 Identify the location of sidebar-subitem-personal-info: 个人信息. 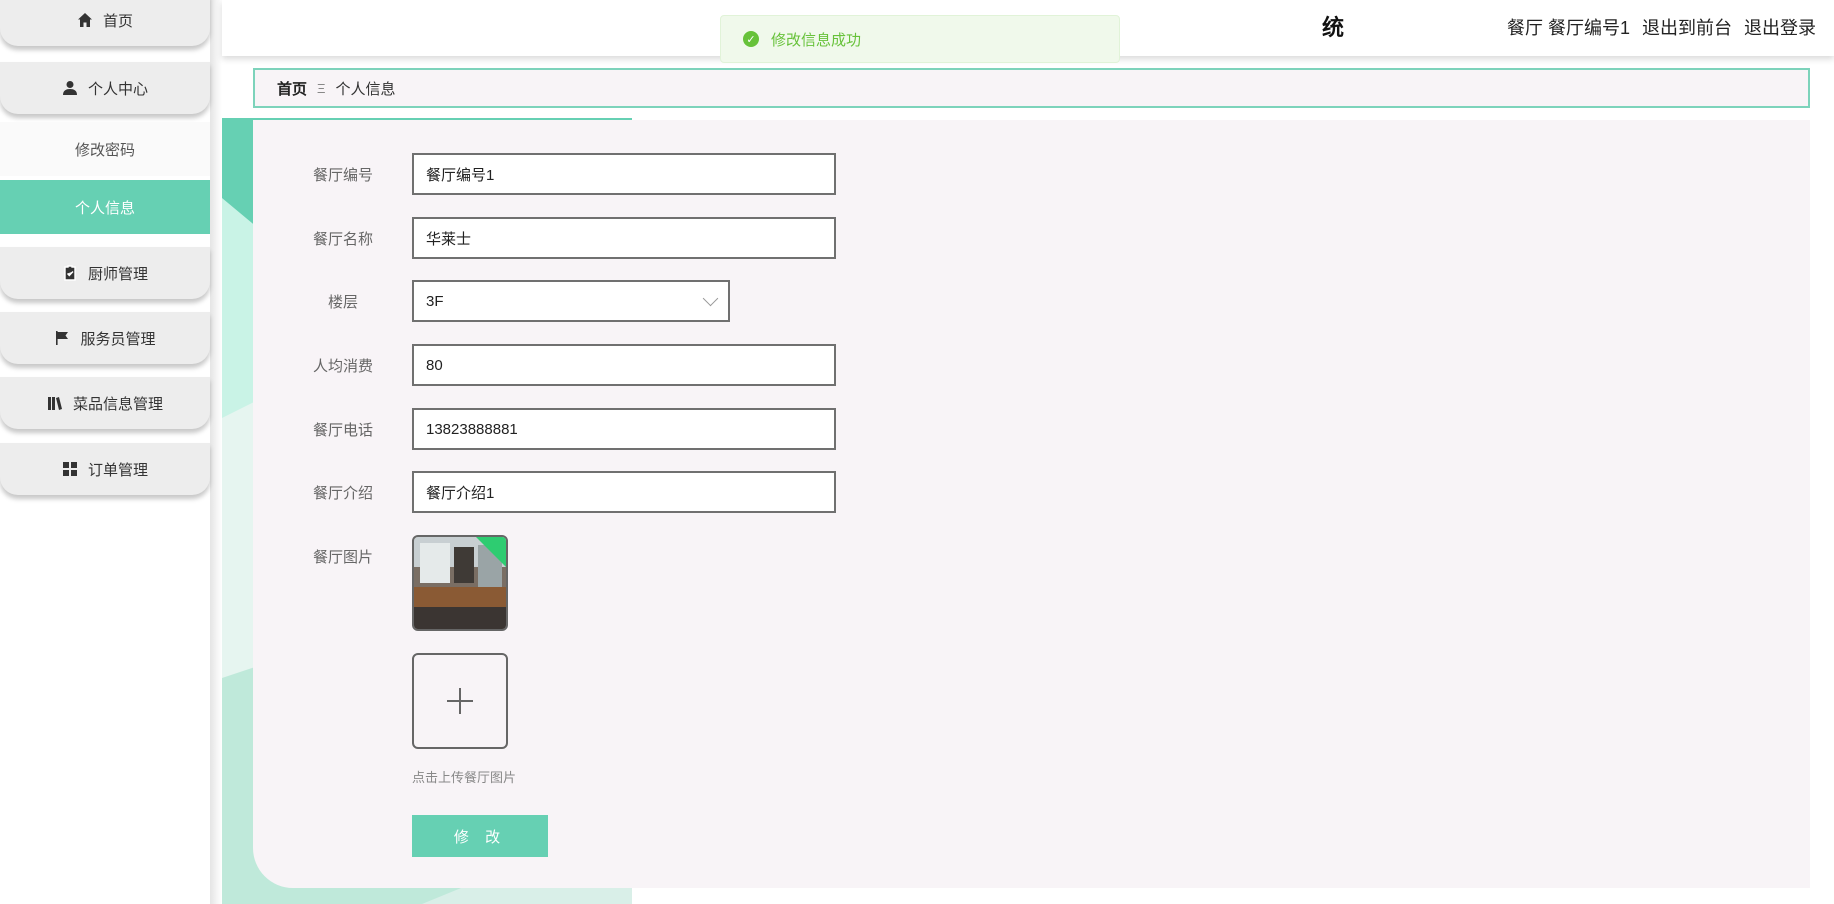
(105, 207).